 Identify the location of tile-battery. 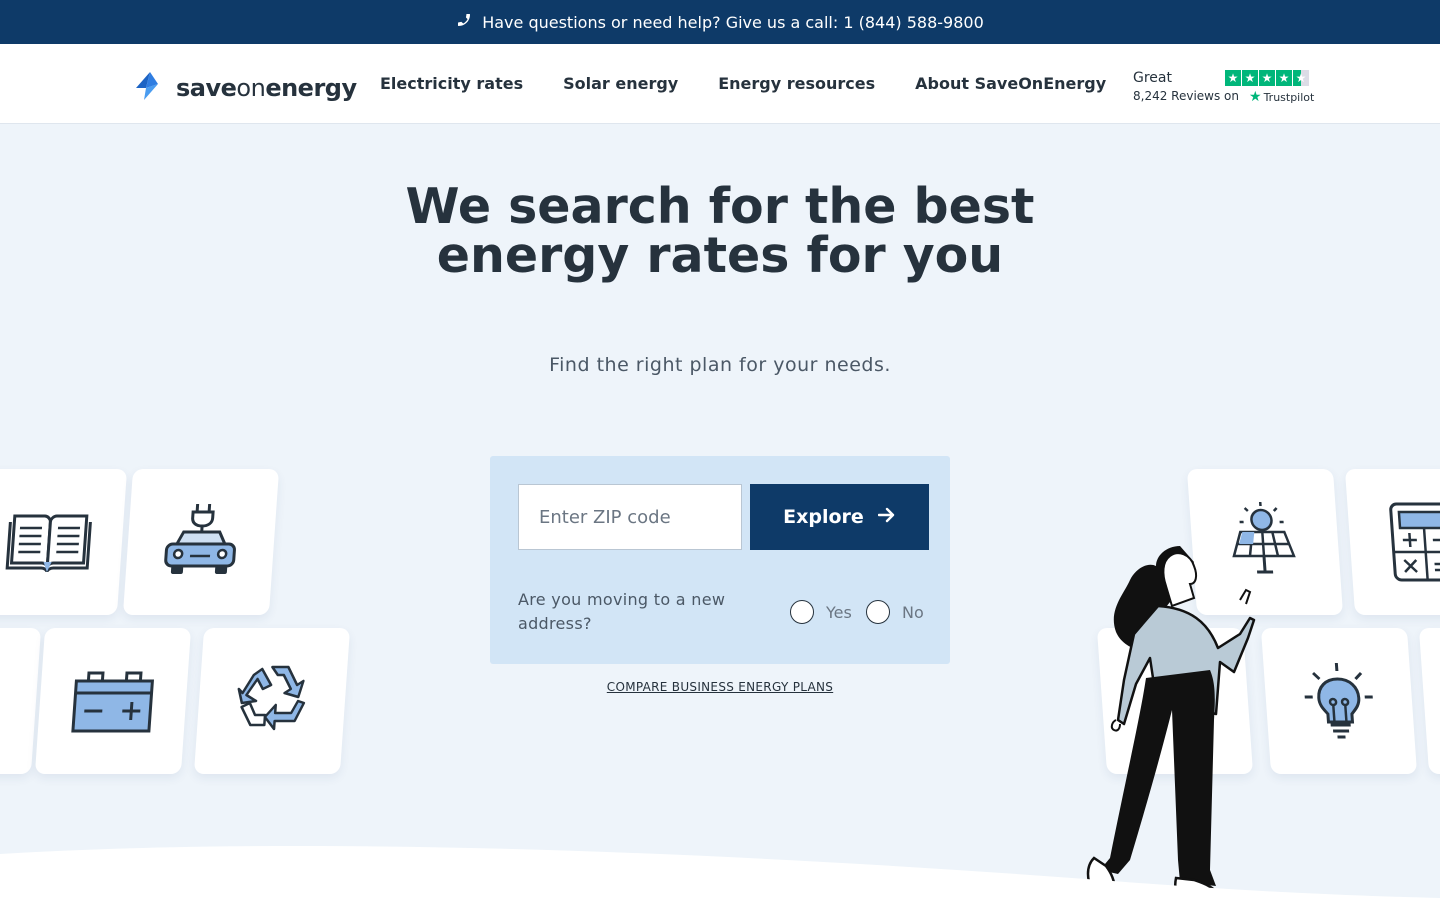
(113, 701).